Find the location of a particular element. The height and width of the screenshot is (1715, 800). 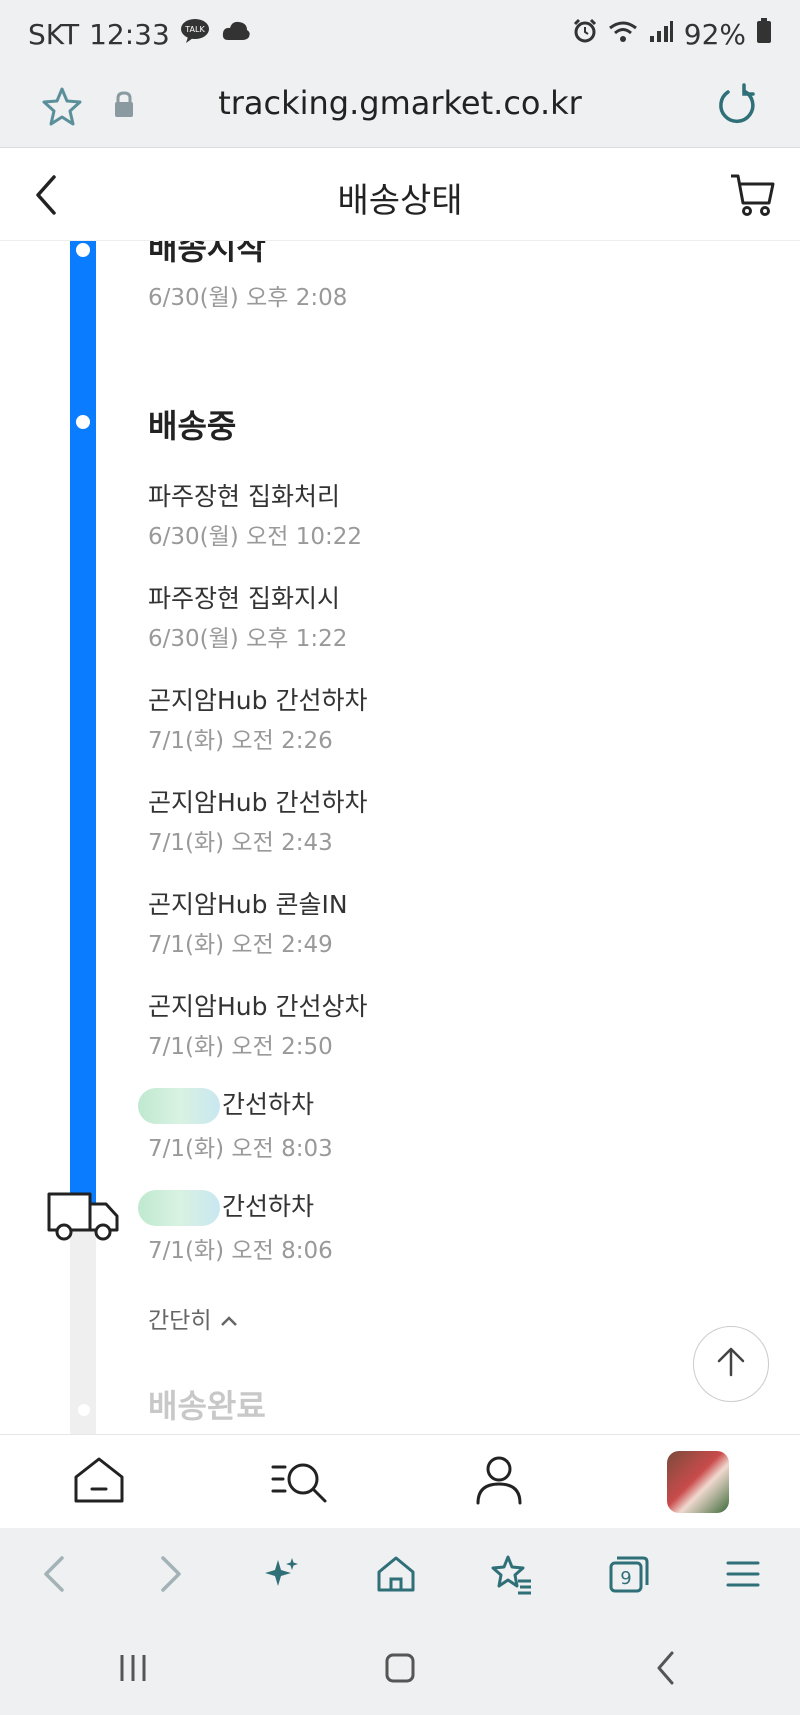

talk-icon: TALK is located at coordinates (195, 34).